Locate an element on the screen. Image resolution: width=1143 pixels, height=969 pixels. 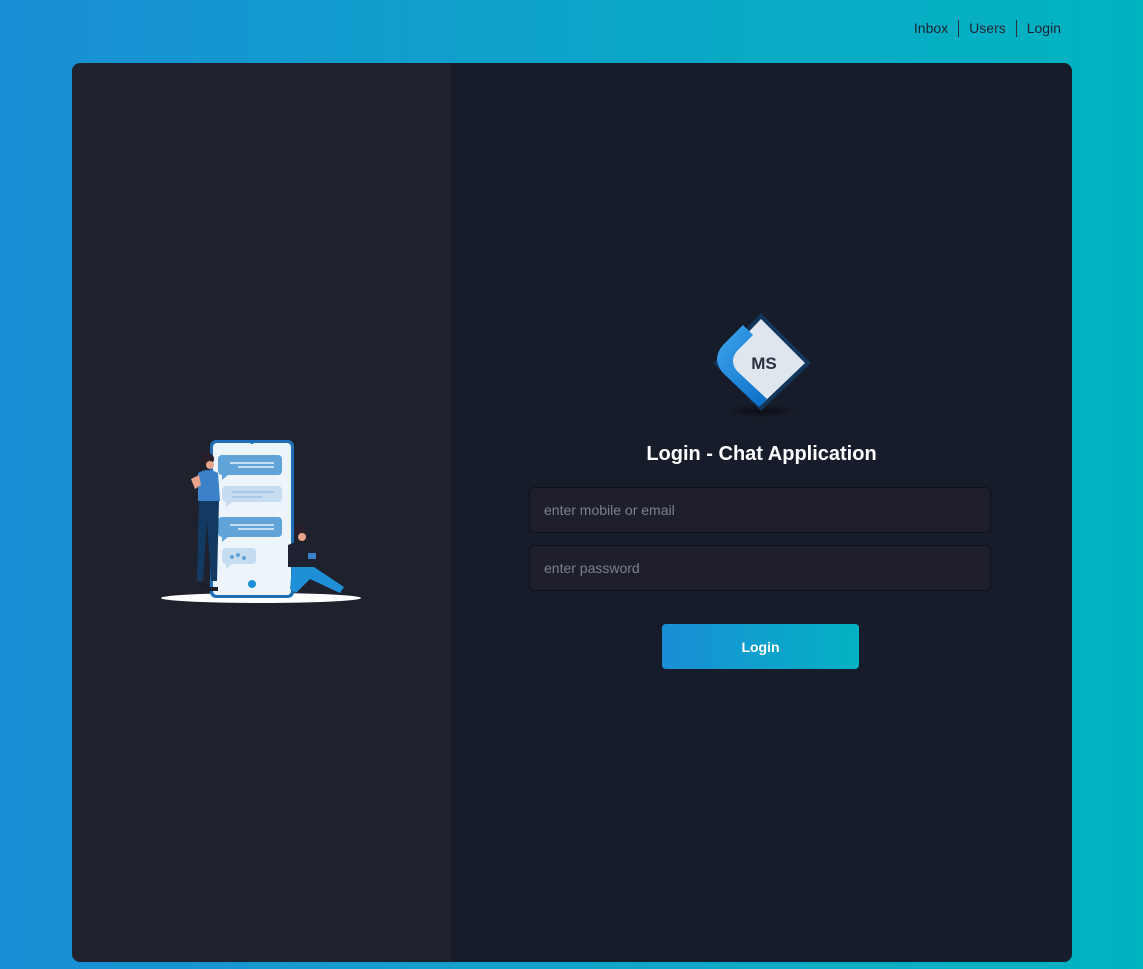
nav-login-link: Login is located at coordinates (1039, 28).